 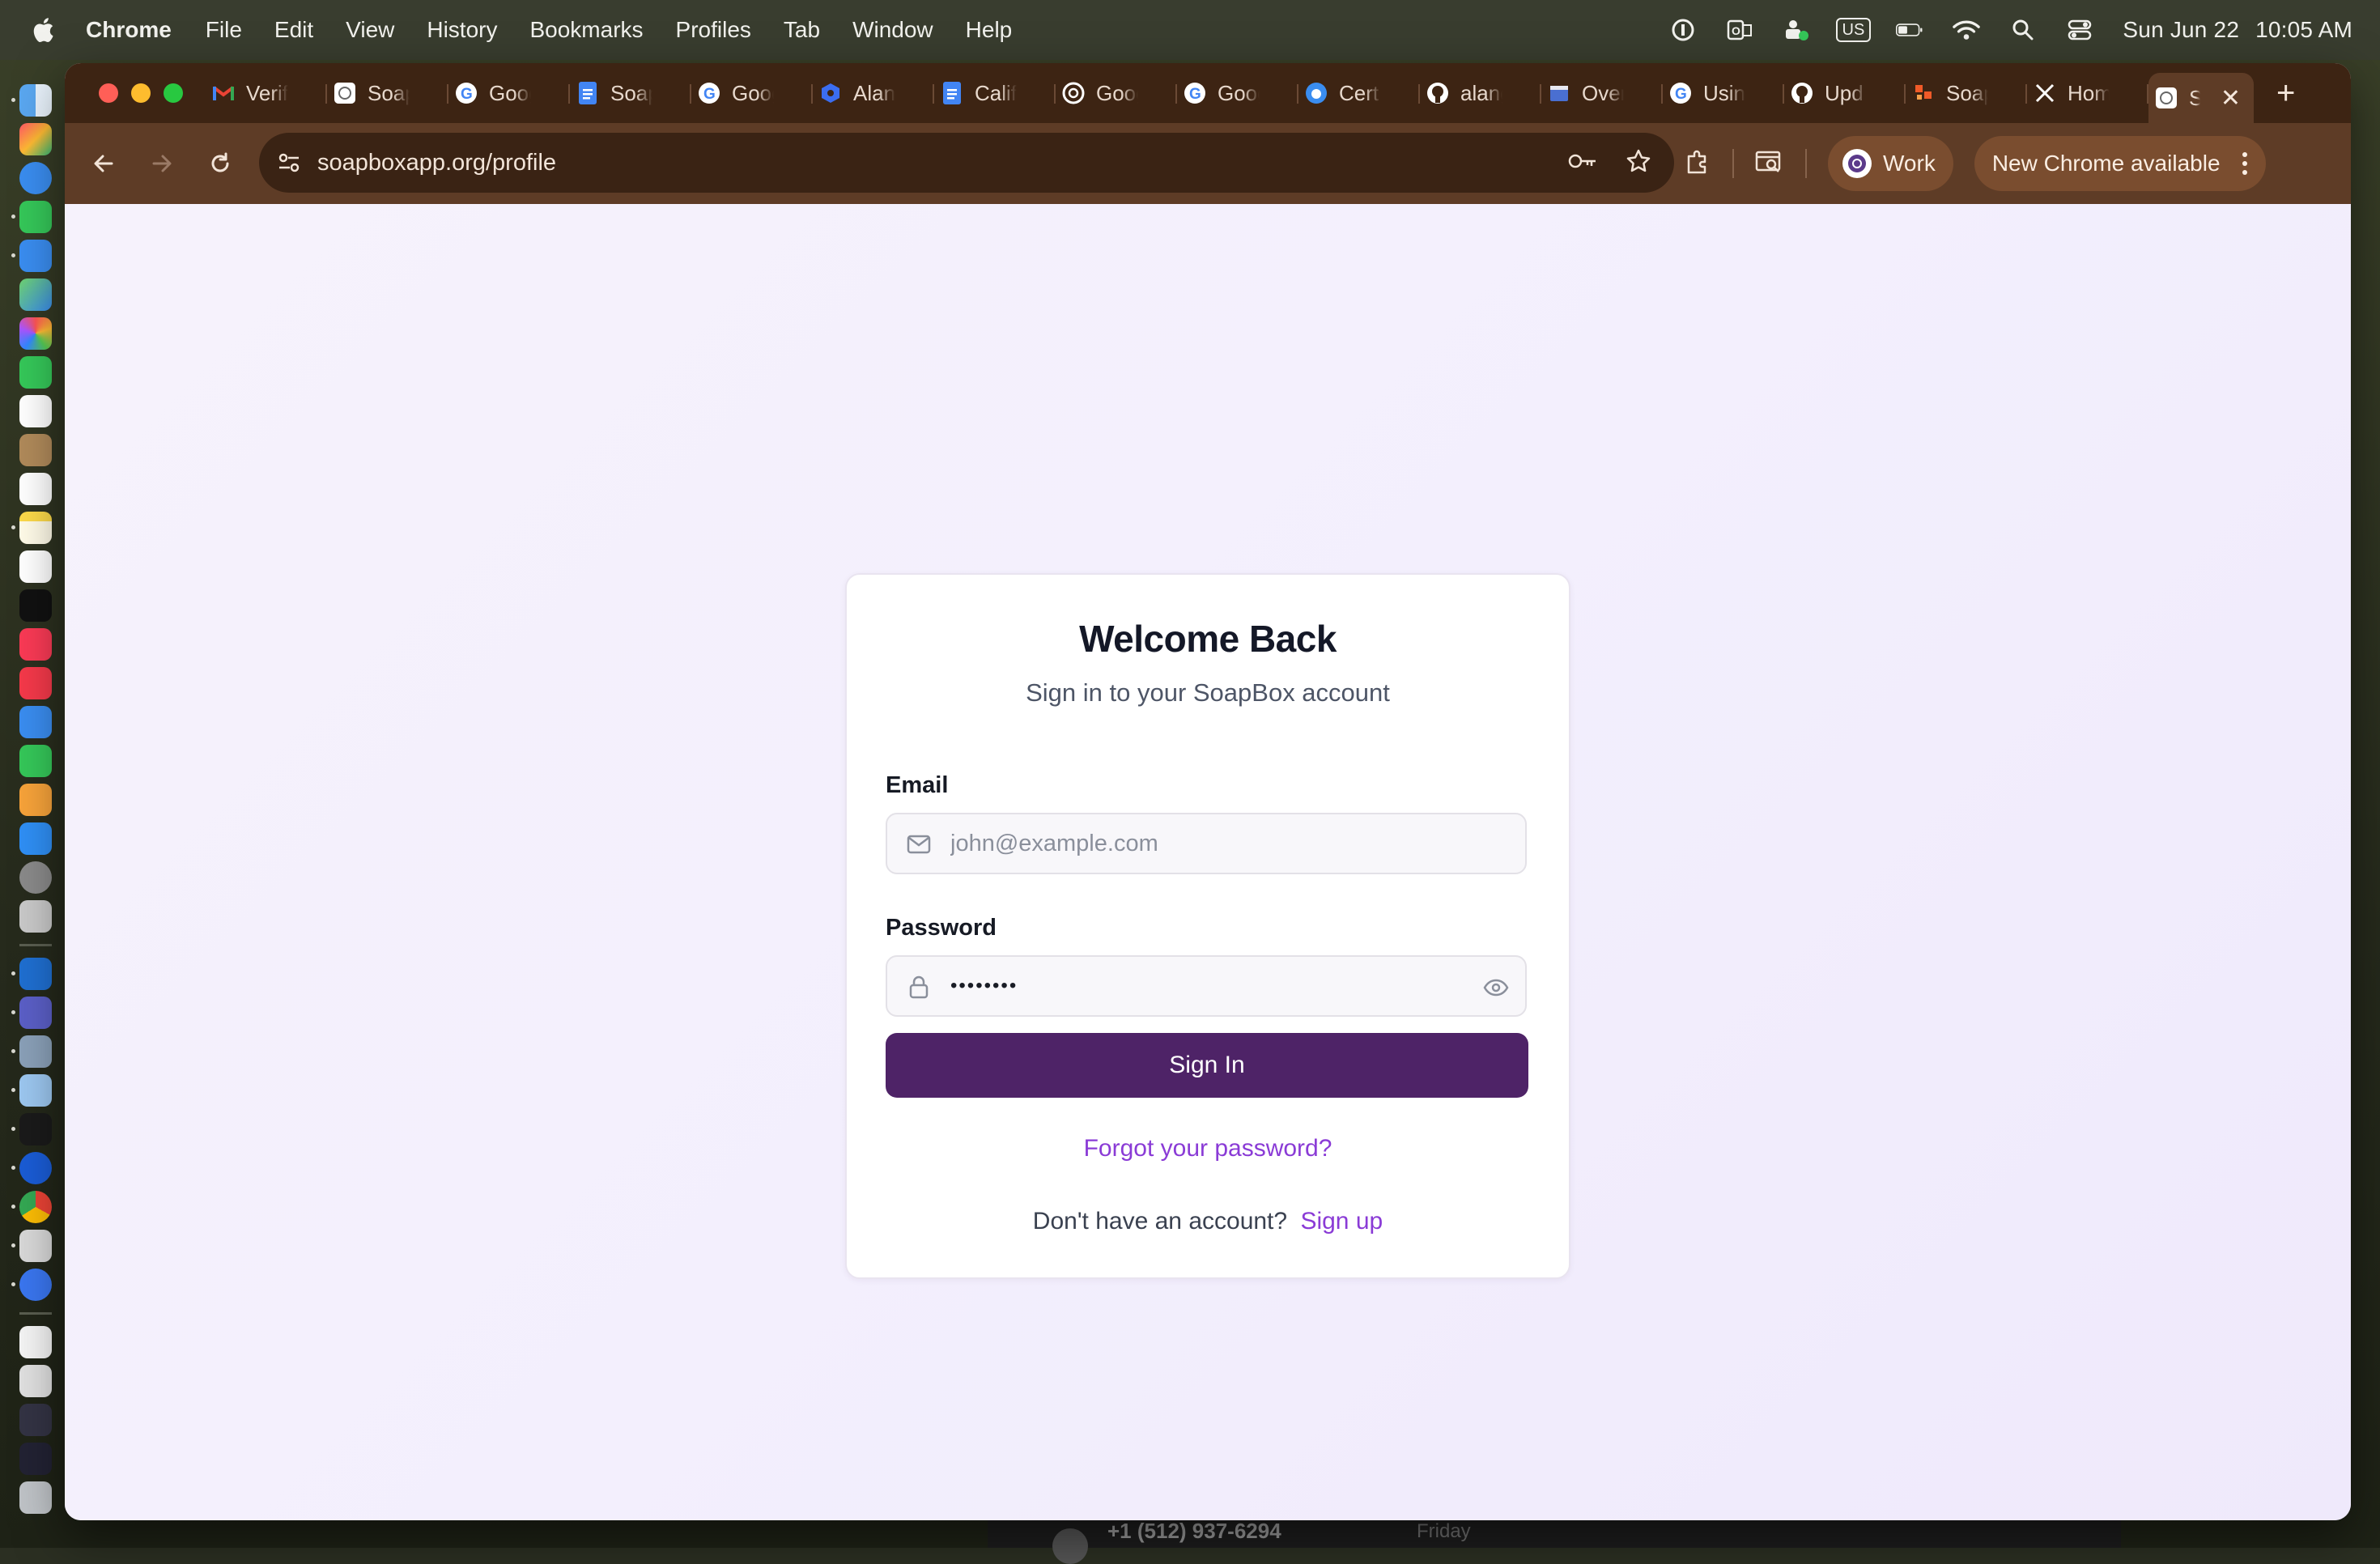 I want to click on teams-dock-icon, so click(x=32, y=1013).